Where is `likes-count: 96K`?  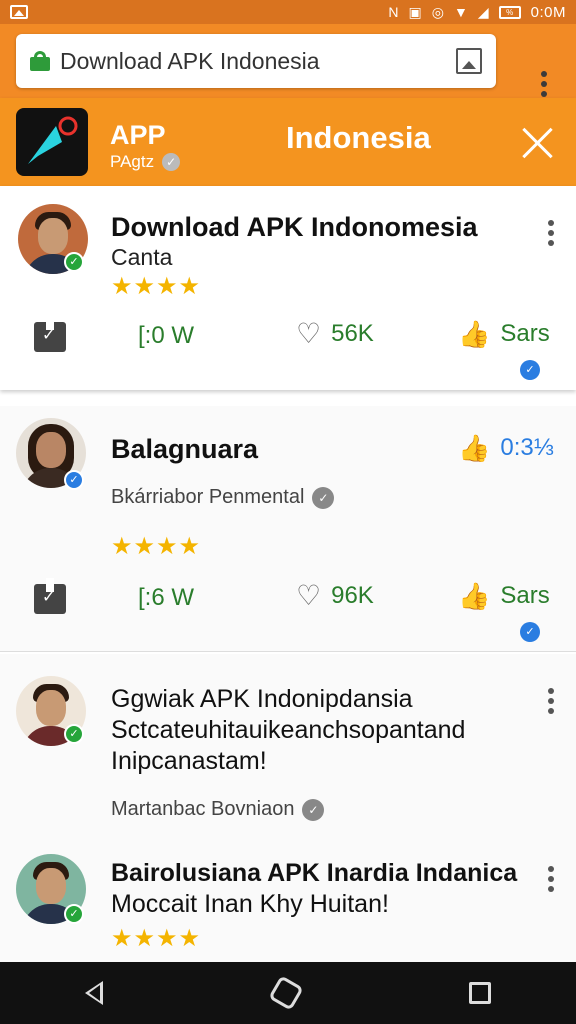 likes-count: 96K is located at coordinates (352, 595).